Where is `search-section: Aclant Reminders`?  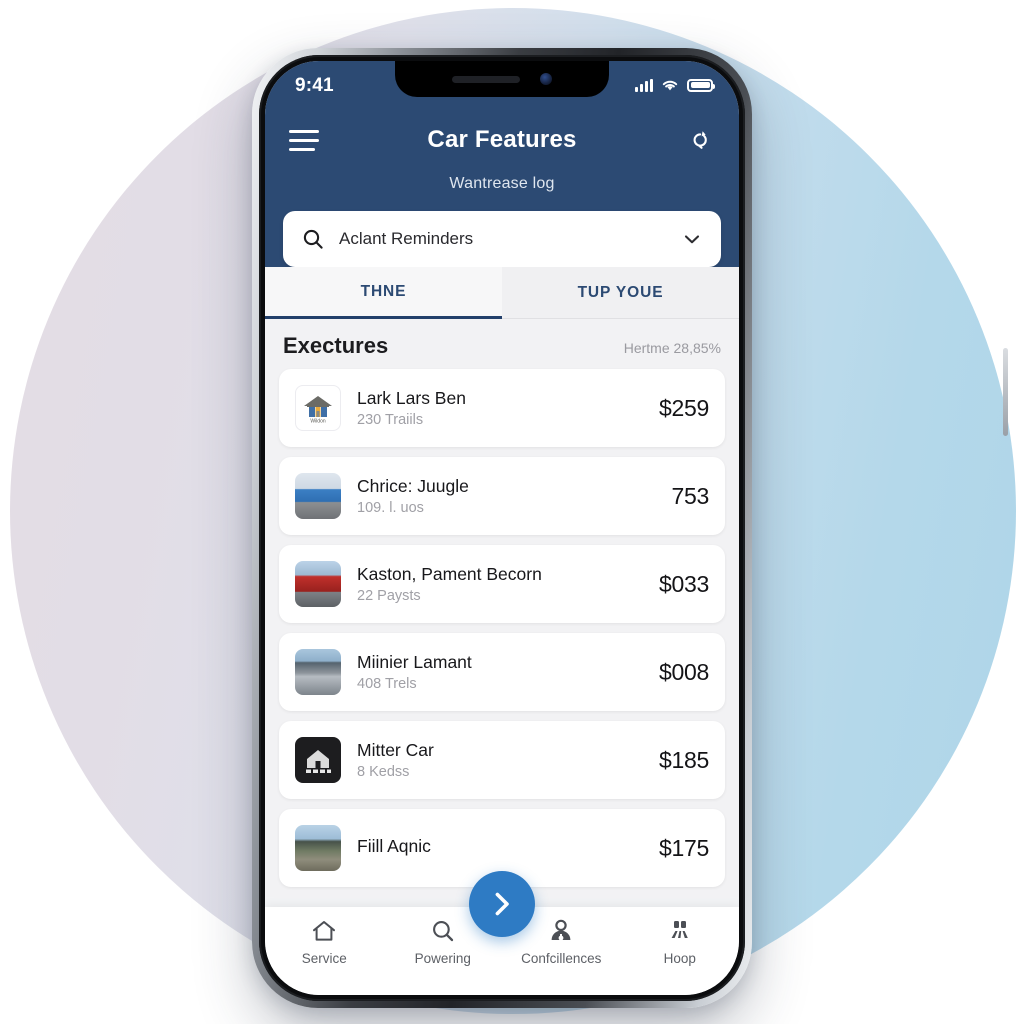
search-section: Aclant Reminders is located at coordinates (502, 239).